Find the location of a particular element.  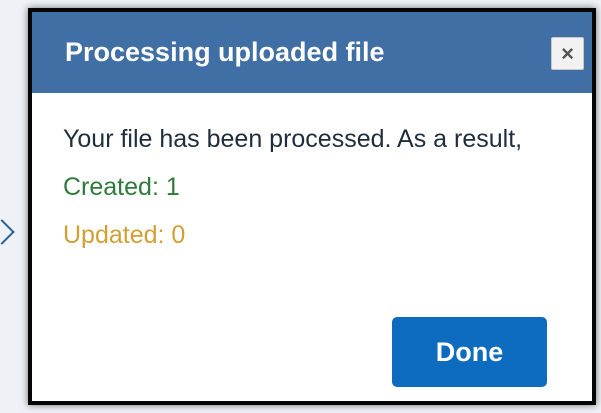

updated-count: Updated: 0 is located at coordinates (124, 235).